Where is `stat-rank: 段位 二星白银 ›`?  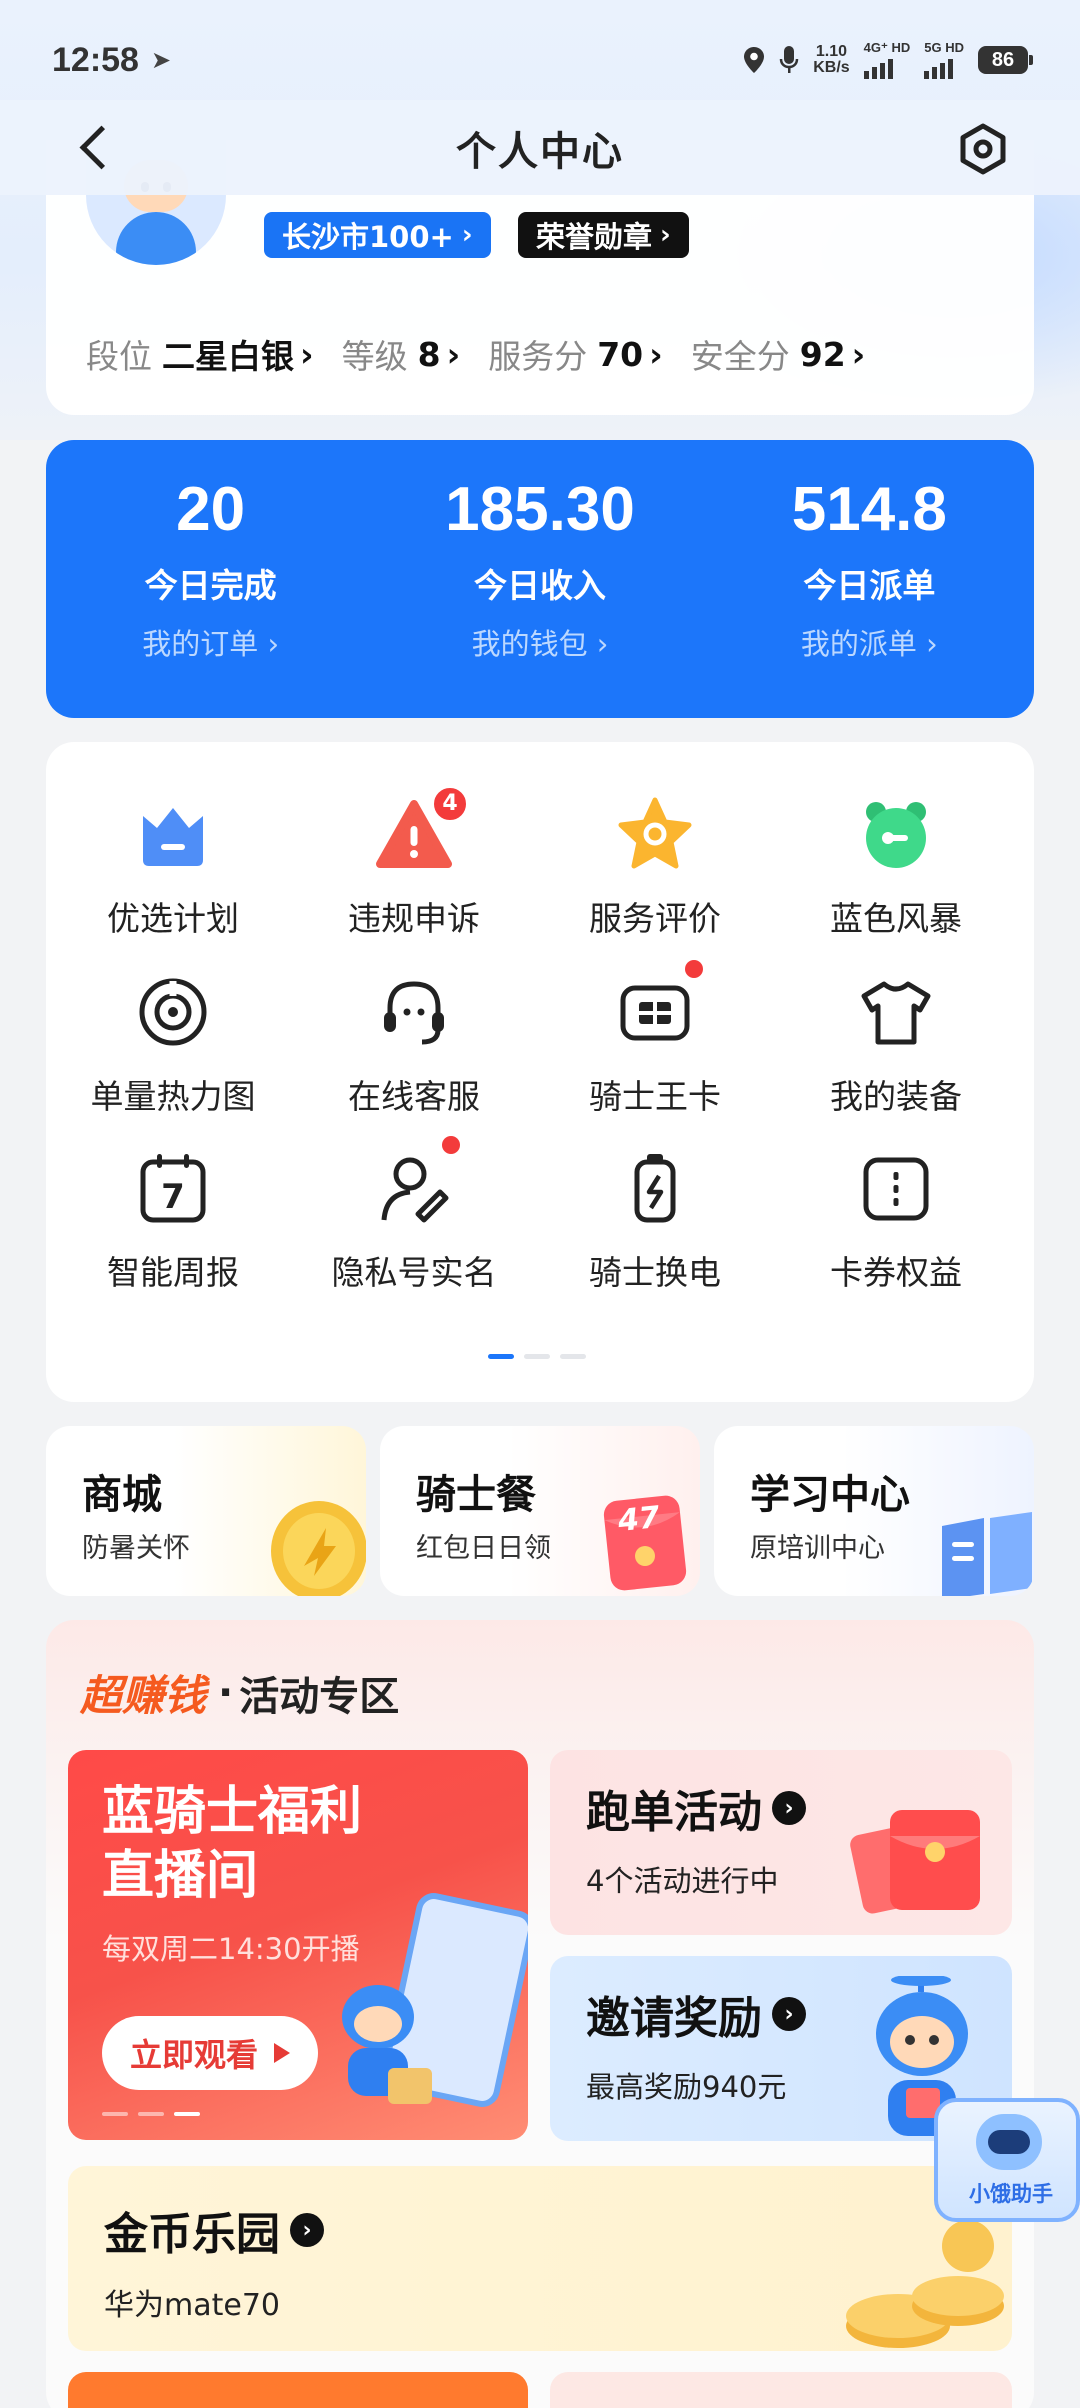 stat-rank: 段位 二星白银 › is located at coordinates (200, 354).